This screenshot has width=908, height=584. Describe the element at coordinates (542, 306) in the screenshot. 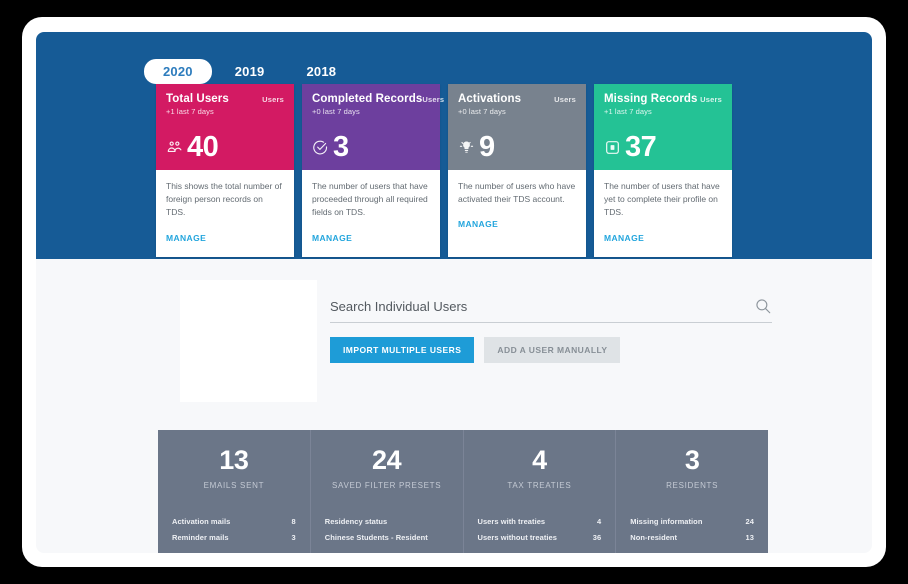

I see `search-input` at that location.